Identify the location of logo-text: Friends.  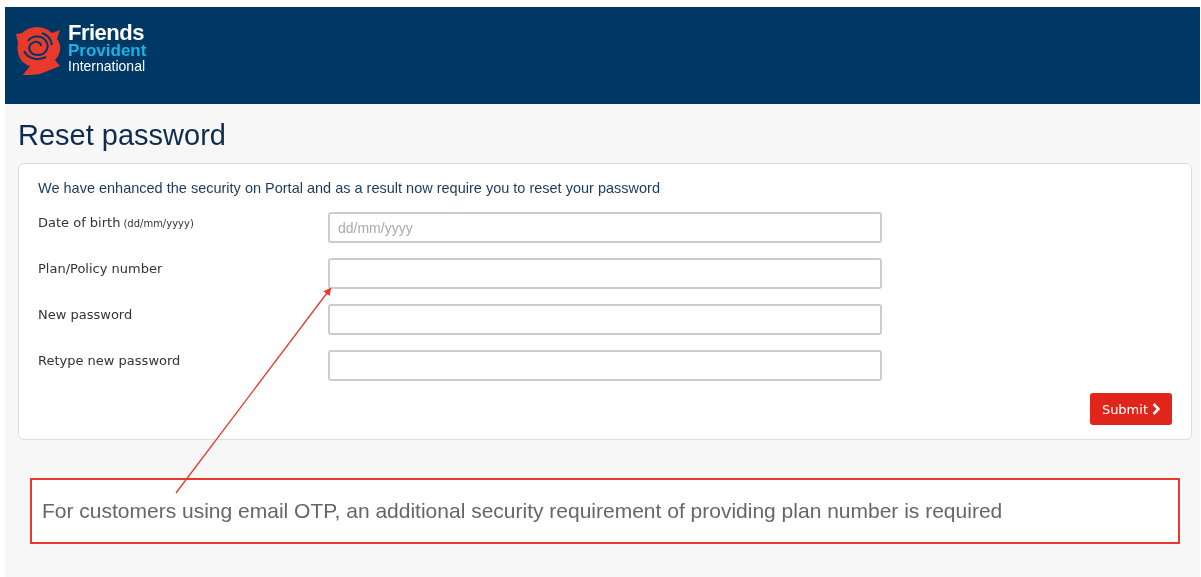
(106, 33).